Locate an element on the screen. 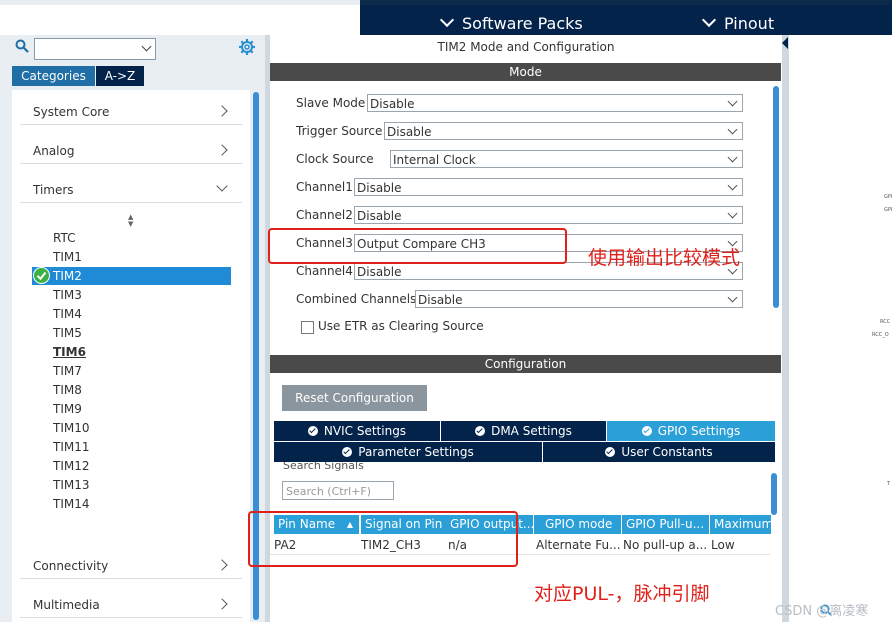 This screenshot has height=622, width=892. pin-annotation: 对应PUL-，脉冲引脚 is located at coordinates (622, 594).